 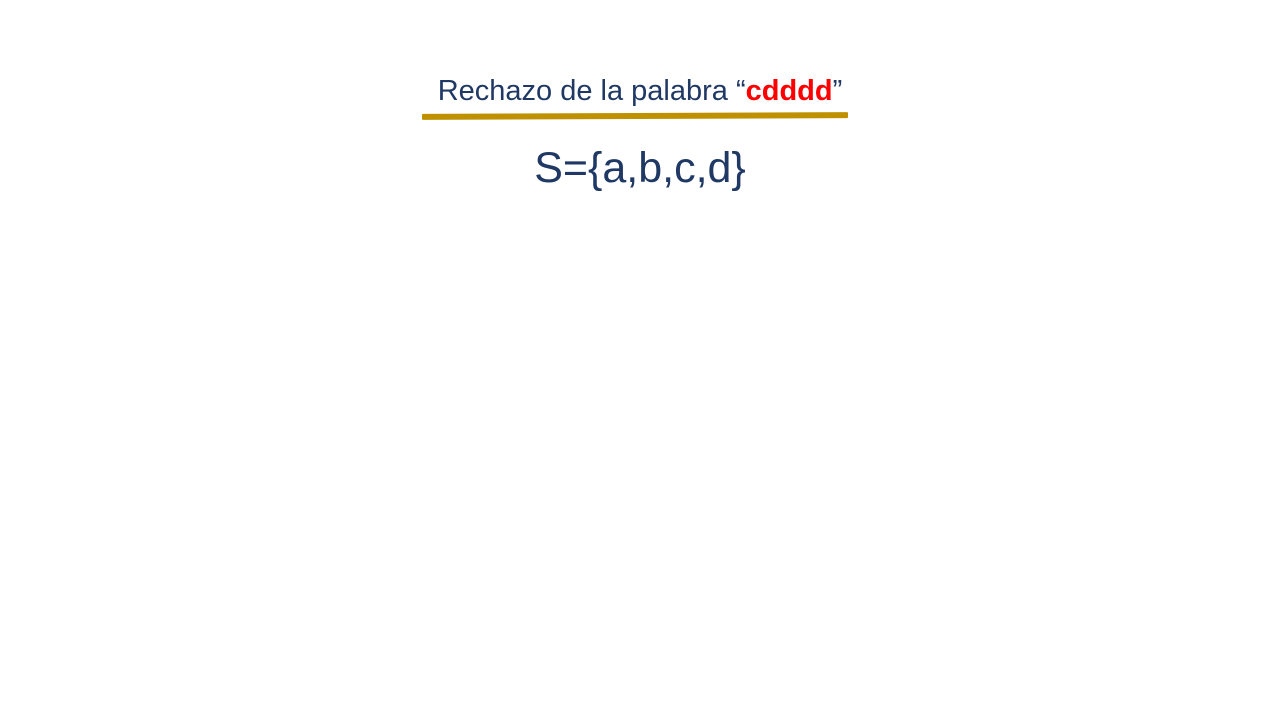 I want to click on title-container: Rechazo de la palabra “cdddd”, so click(x=640, y=91).